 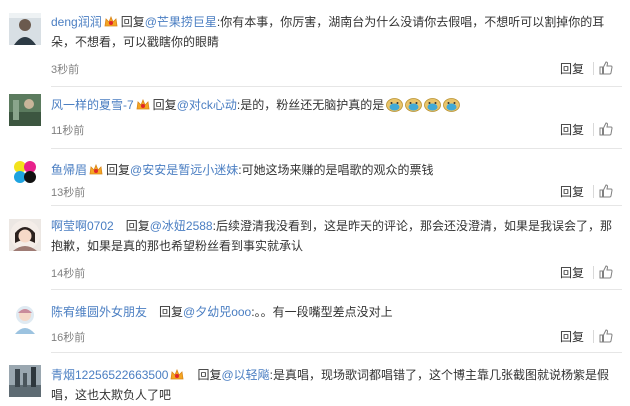 I want to click on reply-to-link: @冰妞2588, so click(x=181, y=226).